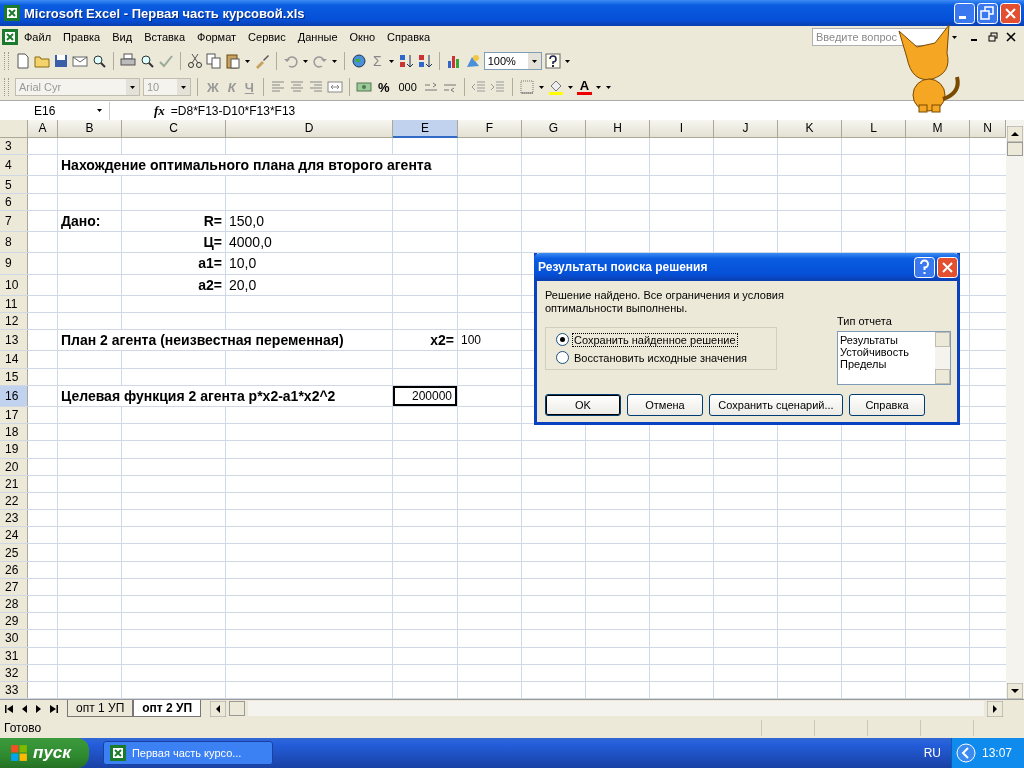 The image size is (1024, 768). I want to click on row-header: 3, so click(14, 146).